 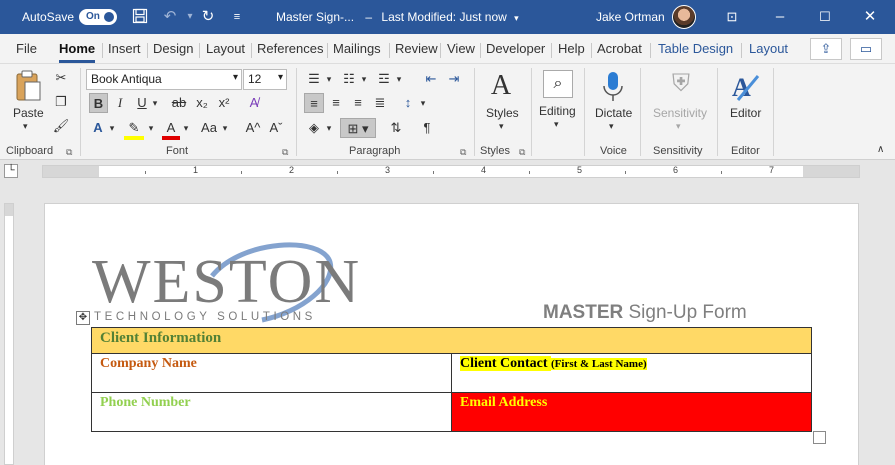 What do you see at coordinates (98, 128) in the screenshot?
I see `text-effects-icon: A` at bounding box center [98, 128].